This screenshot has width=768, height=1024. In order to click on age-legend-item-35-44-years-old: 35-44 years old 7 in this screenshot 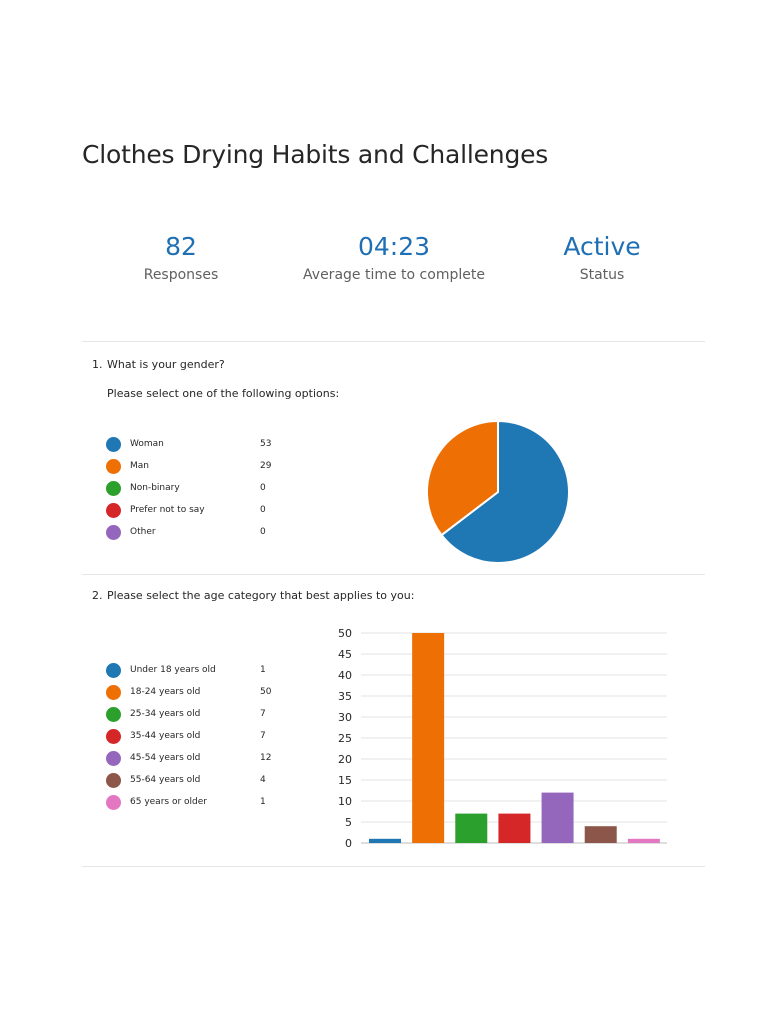, I will do `click(186, 736)`.